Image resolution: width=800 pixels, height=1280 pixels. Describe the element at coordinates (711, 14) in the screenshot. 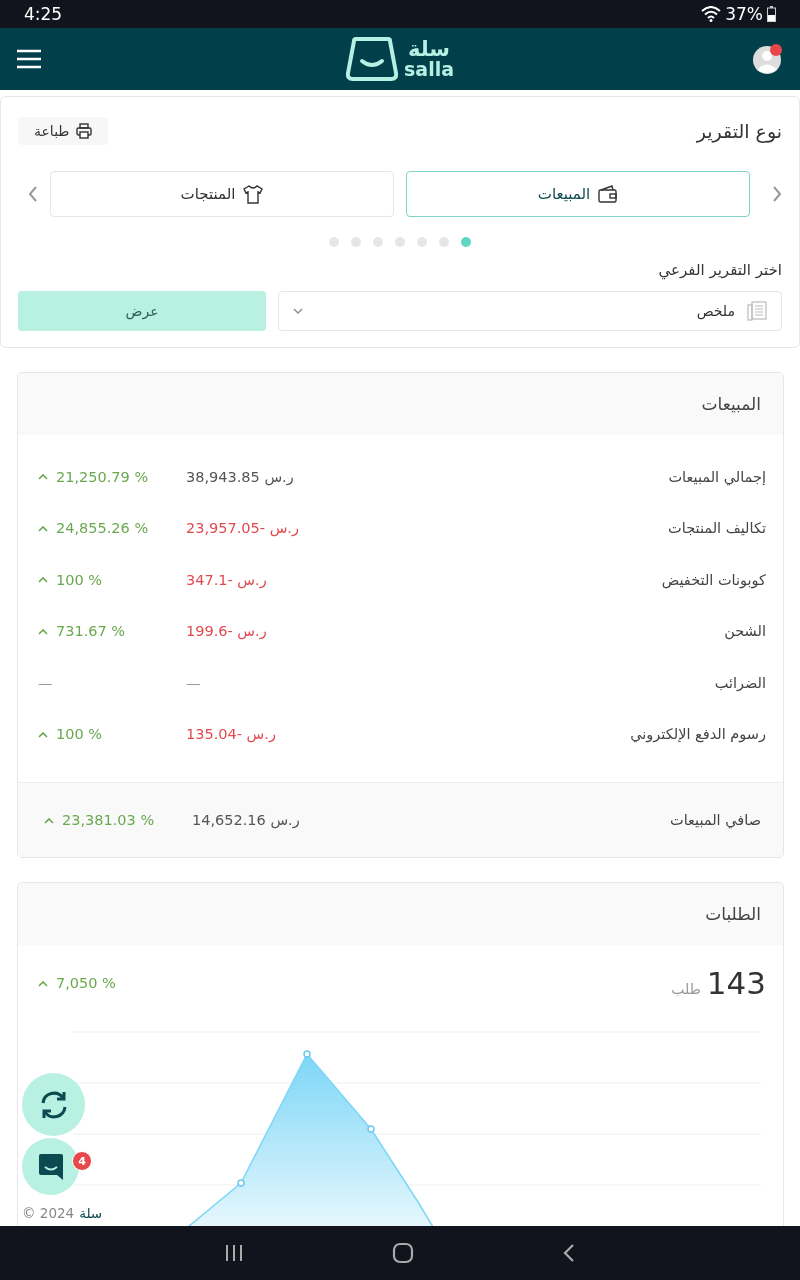

I see `wifi-icon` at that location.